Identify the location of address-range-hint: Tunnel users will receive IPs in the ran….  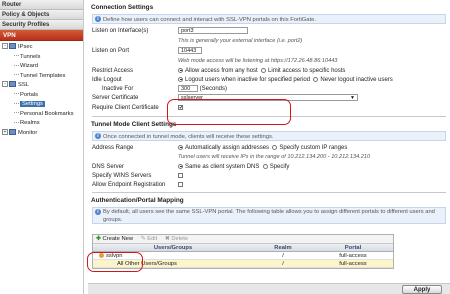
(274, 157).